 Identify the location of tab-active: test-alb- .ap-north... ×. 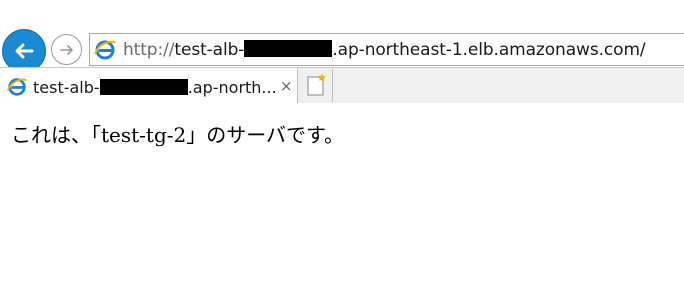
(149, 86).